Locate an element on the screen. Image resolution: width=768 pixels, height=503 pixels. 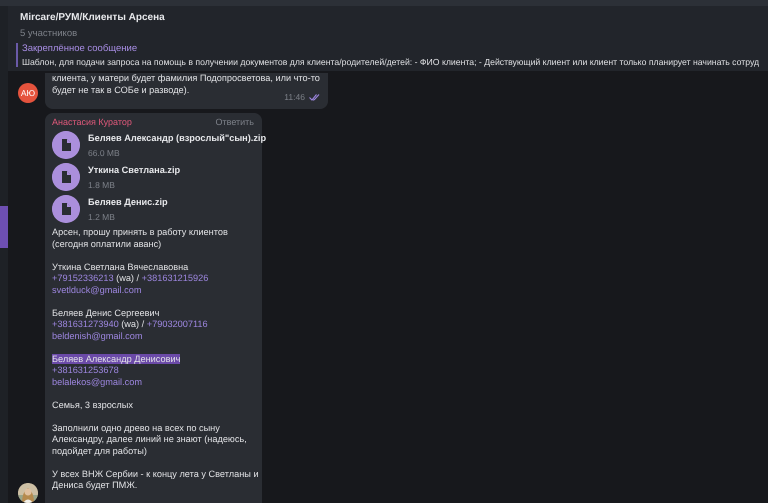
message-text: подойдет для работы) is located at coordinates (100, 451).